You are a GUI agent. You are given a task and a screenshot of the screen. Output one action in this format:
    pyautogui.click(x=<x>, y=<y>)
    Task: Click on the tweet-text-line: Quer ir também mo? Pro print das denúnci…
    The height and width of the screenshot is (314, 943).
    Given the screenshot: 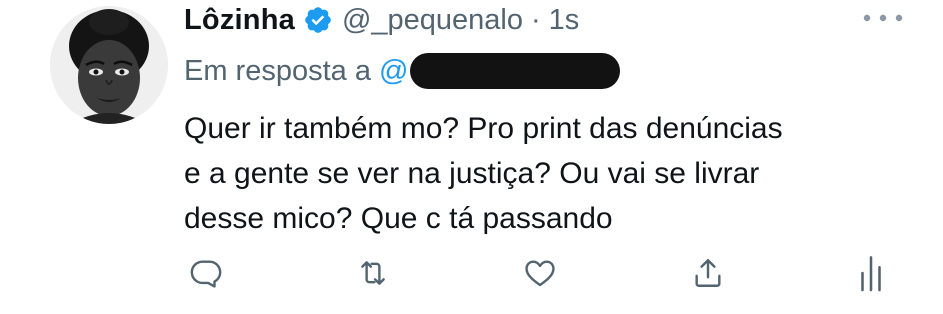 What is the action you would take?
    pyautogui.click(x=483, y=128)
    